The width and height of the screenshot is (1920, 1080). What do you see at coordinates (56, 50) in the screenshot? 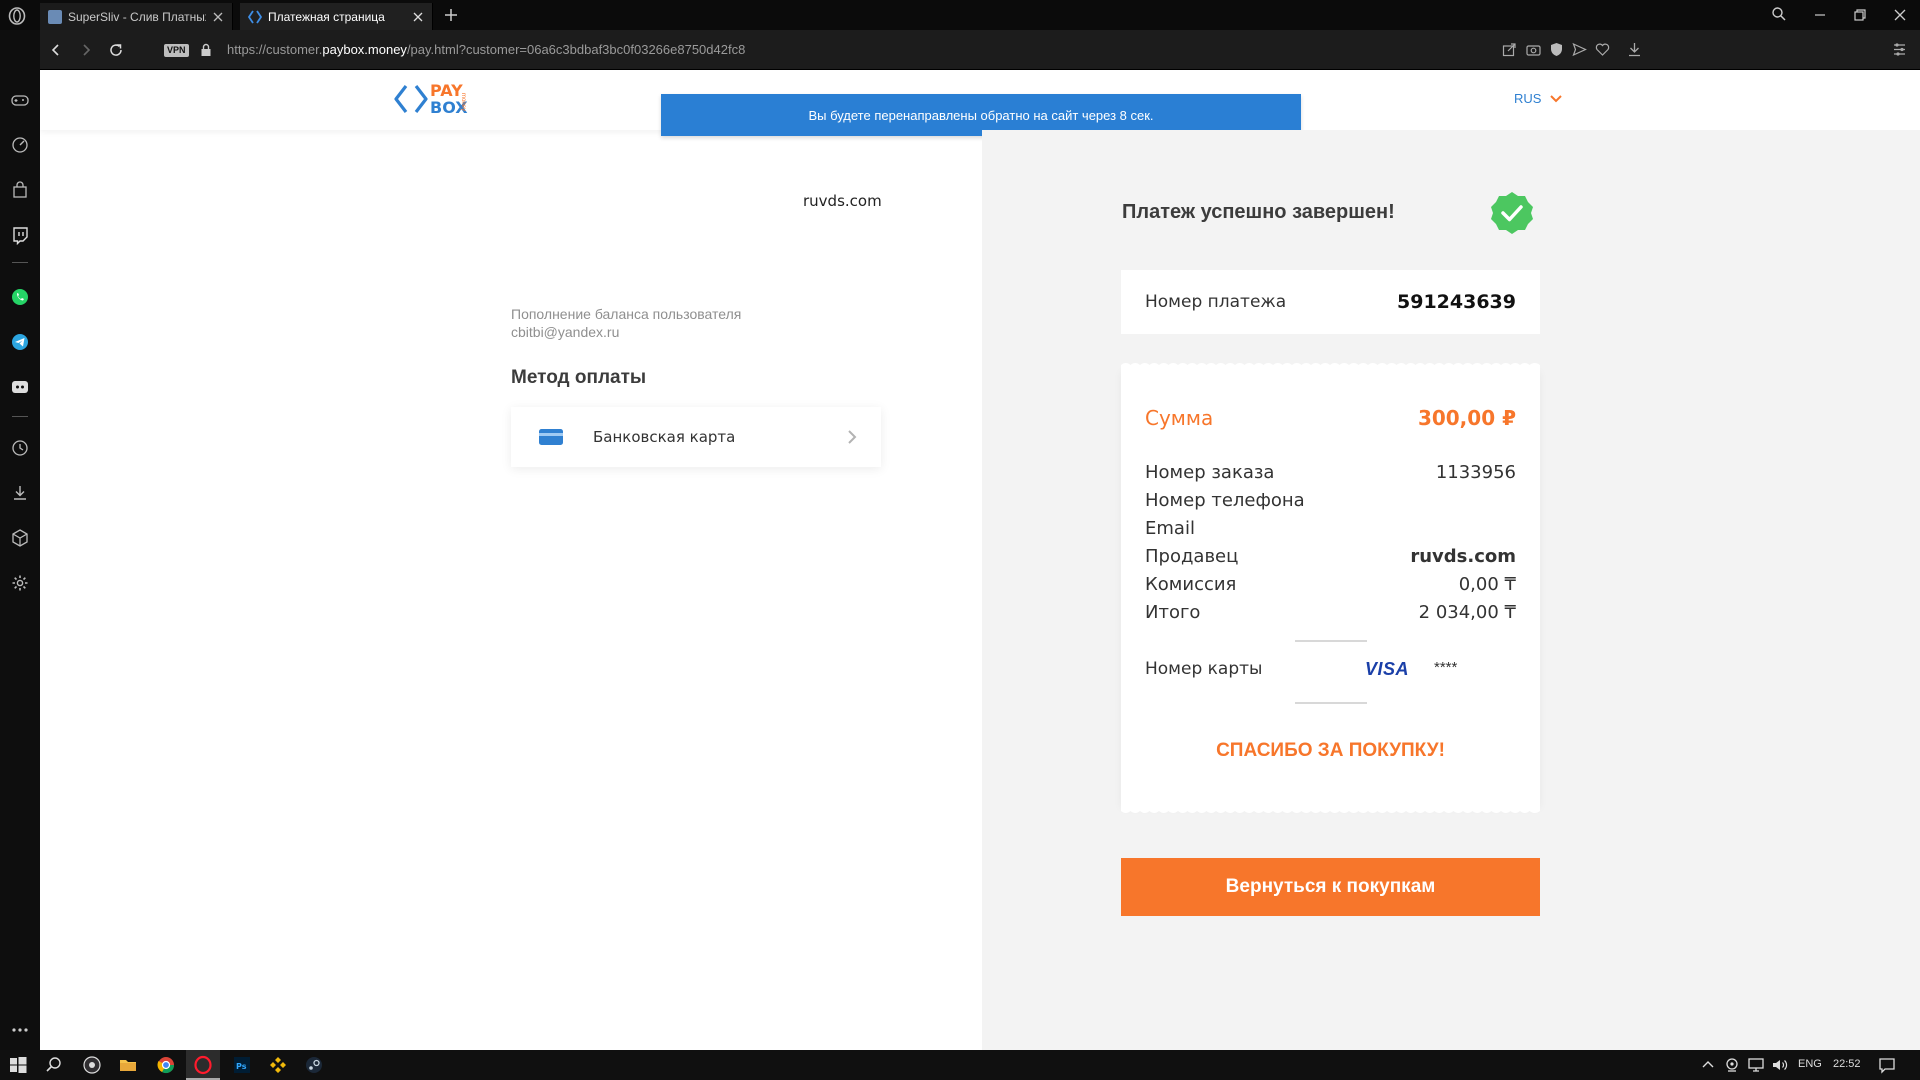
I see `back-icon` at bounding box center [56, 50].